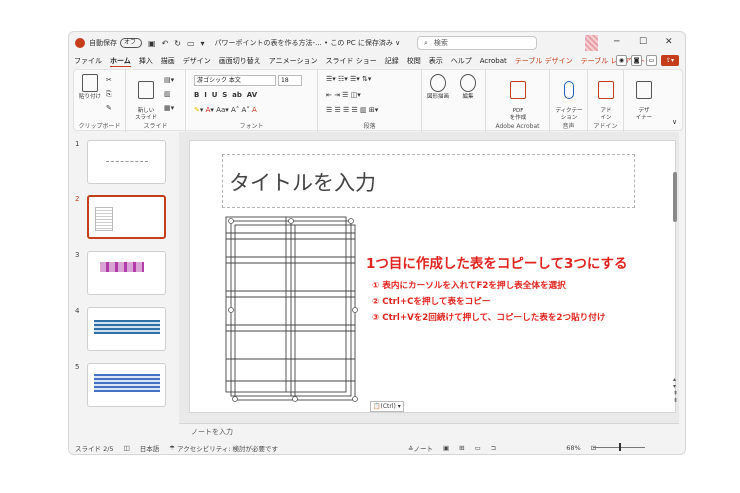  What do you see at coordinates (493, 61) in the screenshot?
I see `tab-acrobat: Acrobat` at bounding box center [493, 61].